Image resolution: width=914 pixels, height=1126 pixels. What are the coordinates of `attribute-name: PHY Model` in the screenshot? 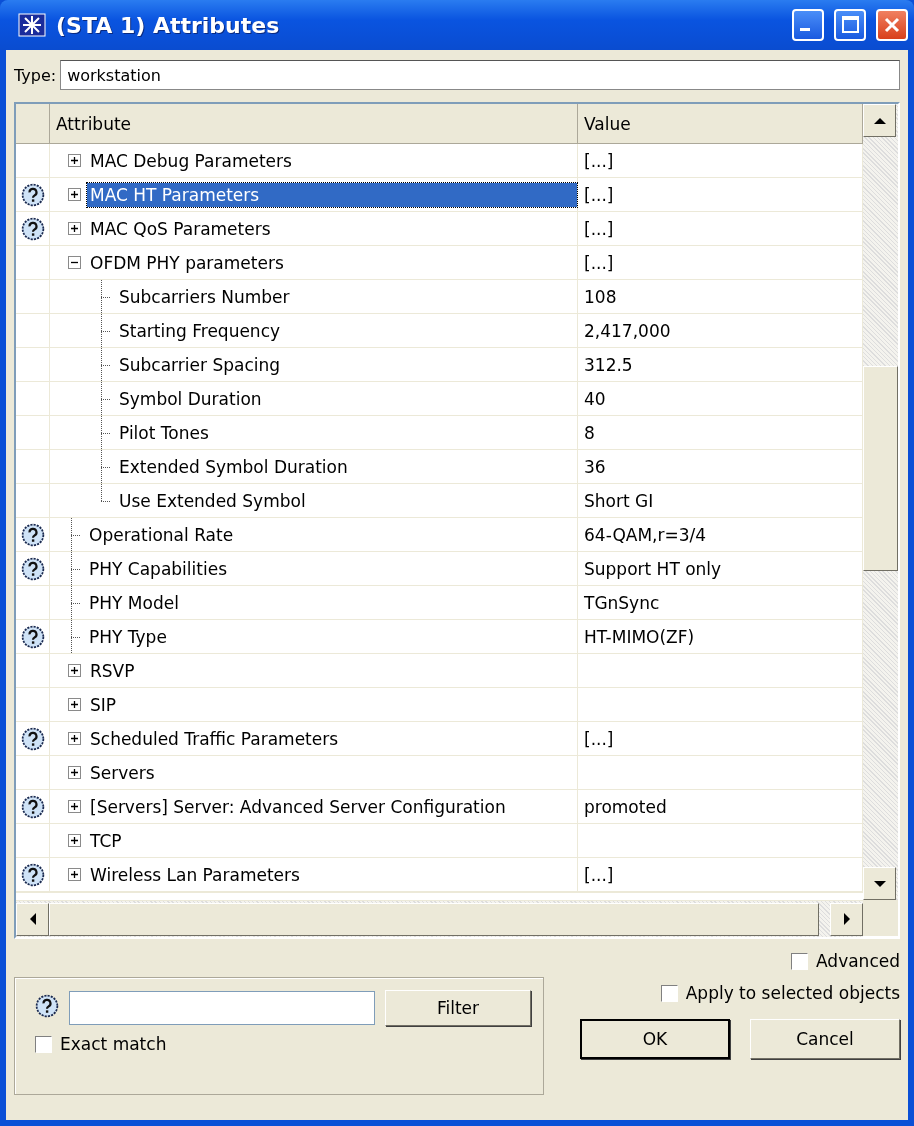 It's located at (134, 602).